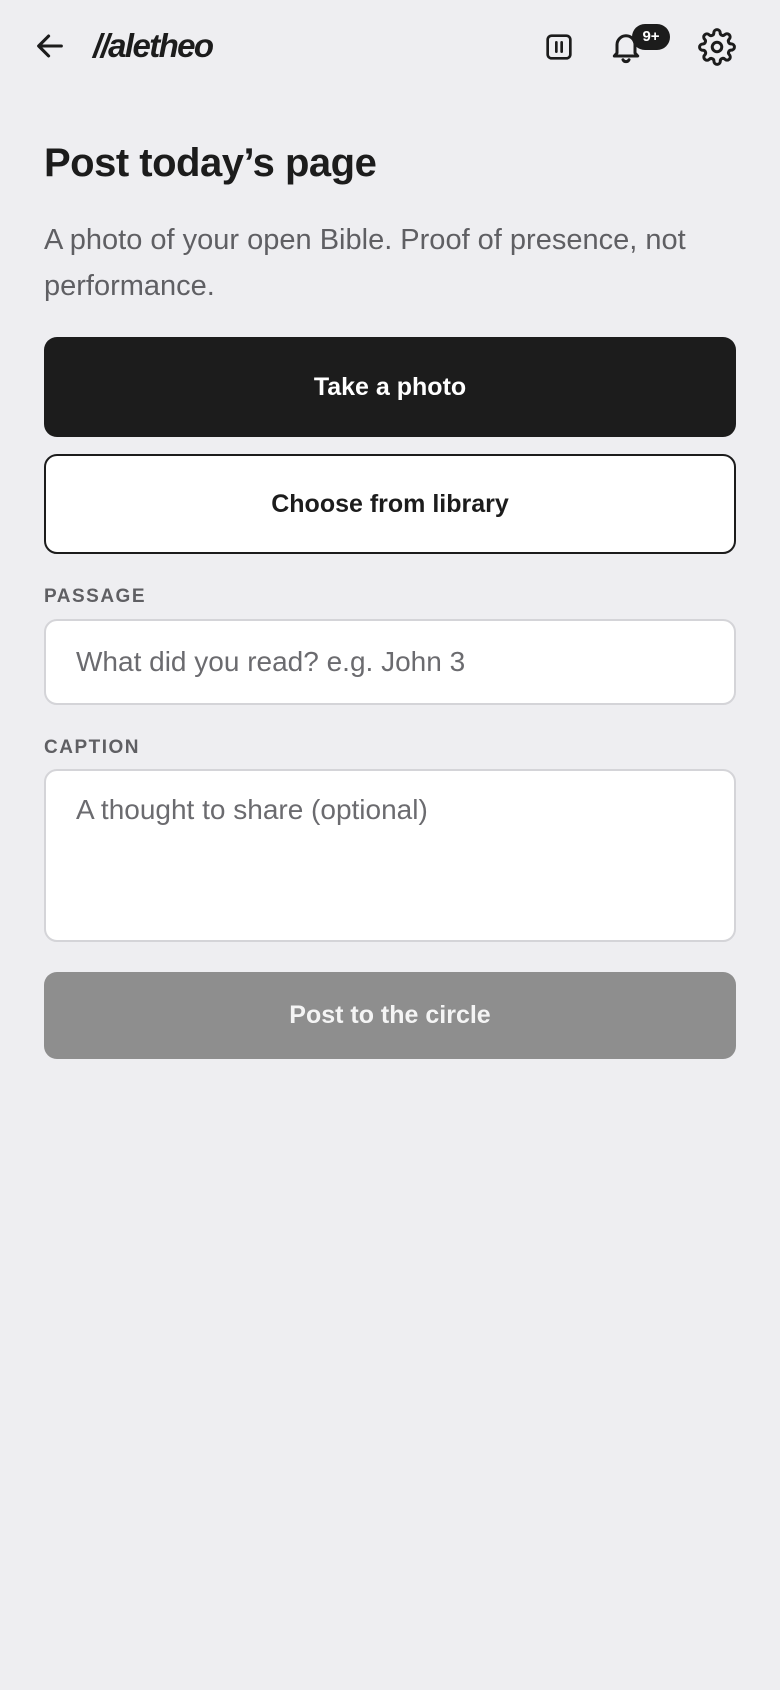 This screenshot has width=780, height=1690. I want to click on page-title: Post today’s page, so click(210, 163).